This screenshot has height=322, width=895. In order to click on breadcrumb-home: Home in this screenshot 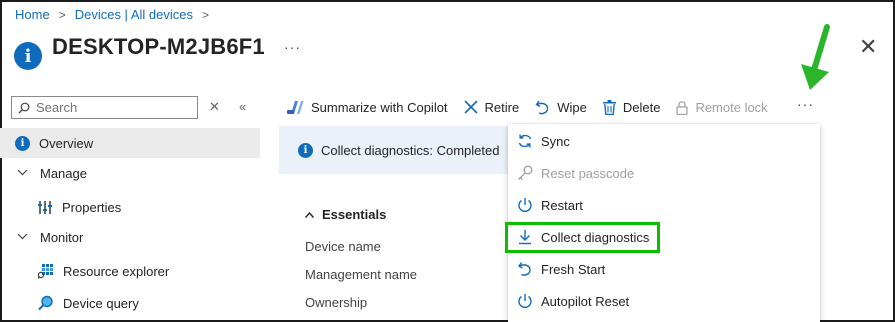, I will do `click(32, 14)`.